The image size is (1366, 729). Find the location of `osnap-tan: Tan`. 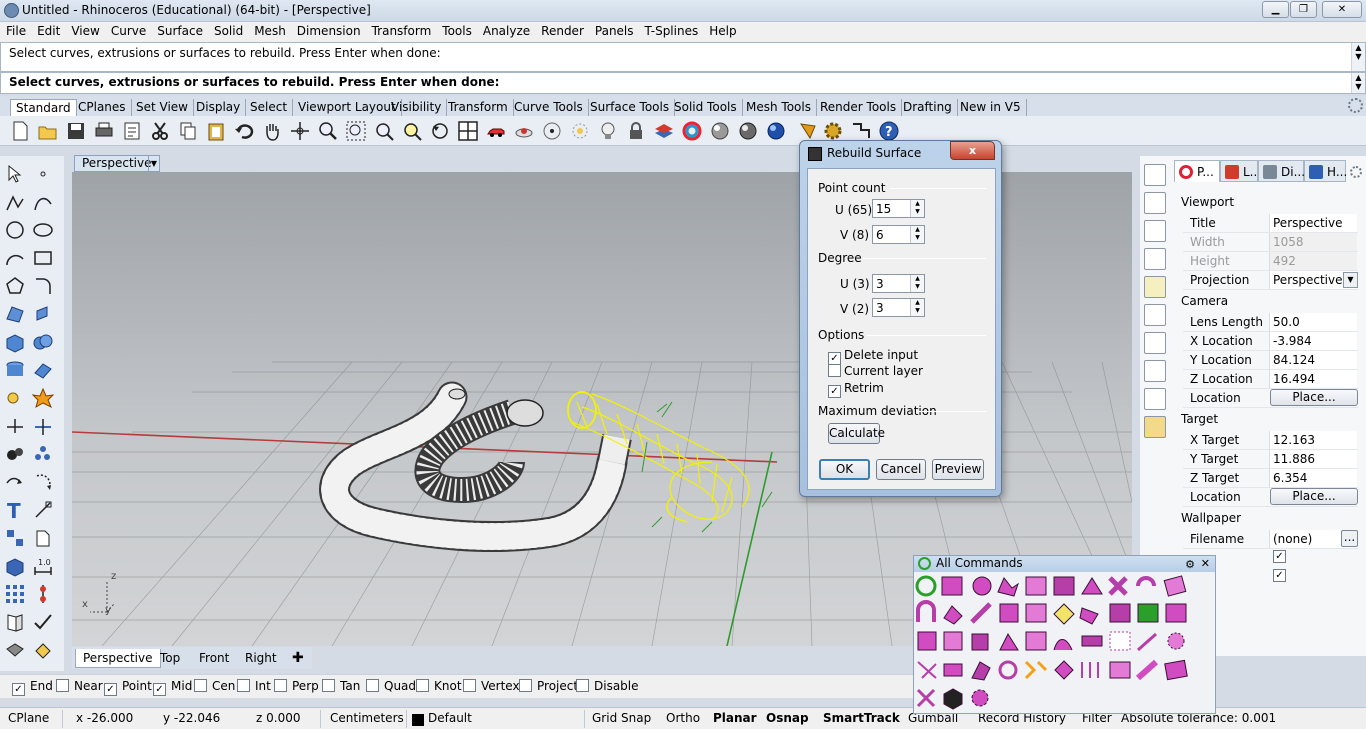

osnap-tan: Tan is located at coordinates (341, 686).